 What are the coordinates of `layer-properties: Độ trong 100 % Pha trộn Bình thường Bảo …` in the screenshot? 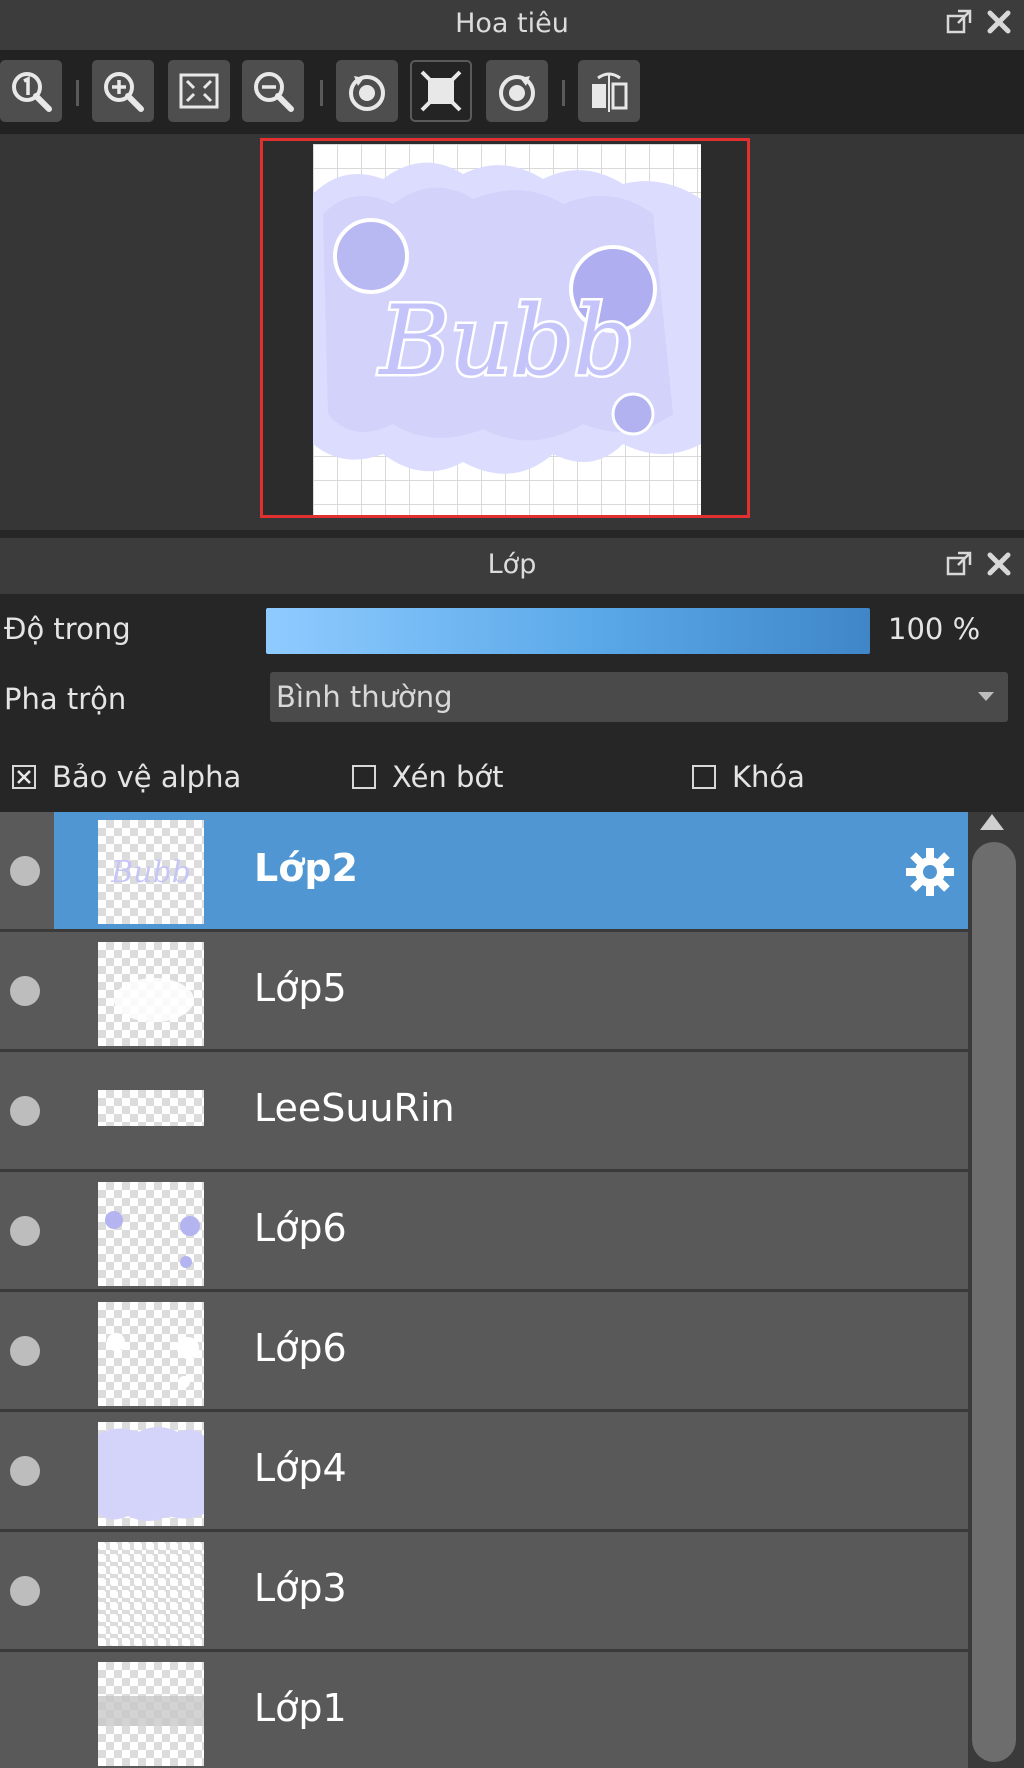 It's located at (512, 703).